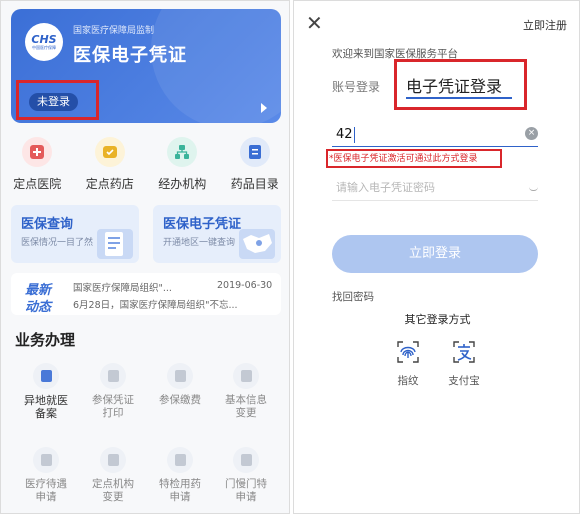 Image resolution: width=580 pixels, height=514 pixels. What do you see at coordinates (408, 381) in the screenshot?
I see `method-label: 指纹` at bounding box center [408, 381].